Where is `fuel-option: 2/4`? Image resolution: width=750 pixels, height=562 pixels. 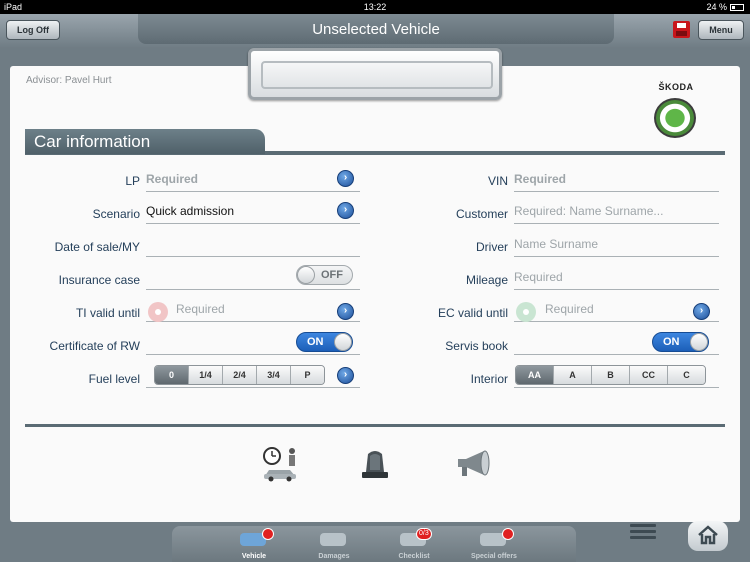 fuel-option: 2/4 is located at coordinates (240, 375).